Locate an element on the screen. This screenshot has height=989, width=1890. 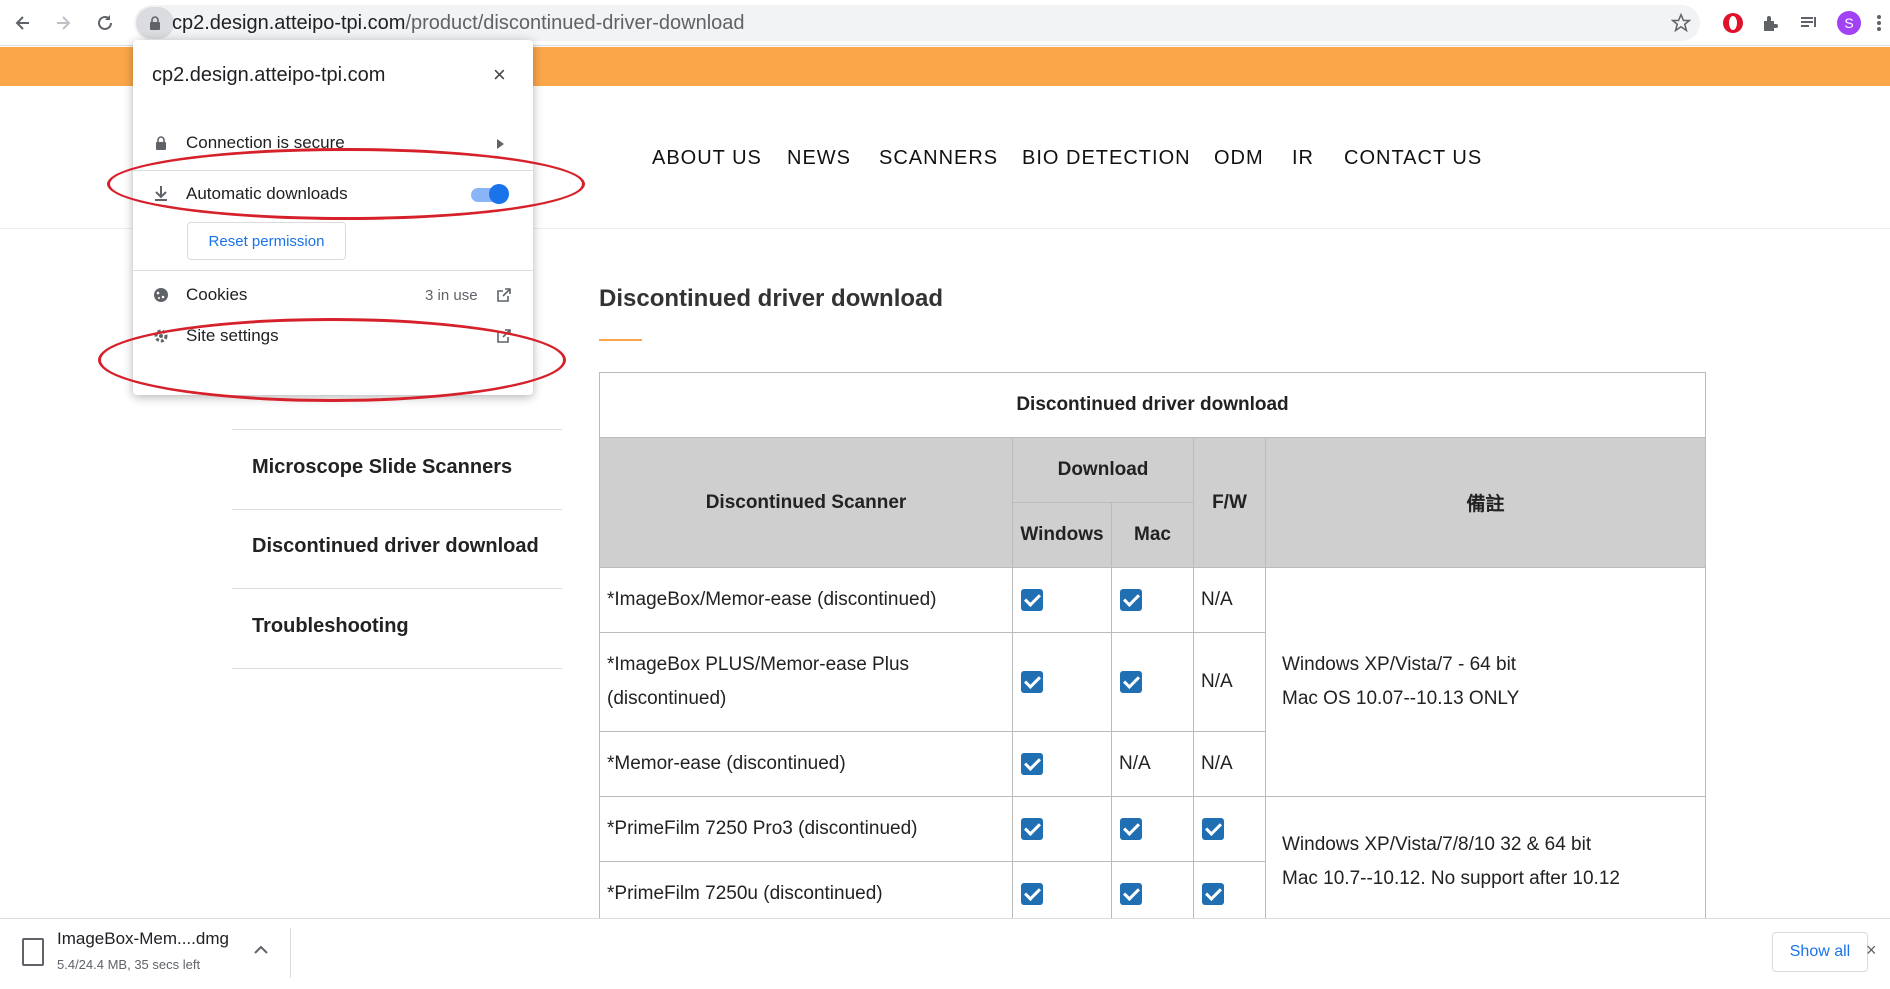
title-underline is located at coordinates (620, 340).